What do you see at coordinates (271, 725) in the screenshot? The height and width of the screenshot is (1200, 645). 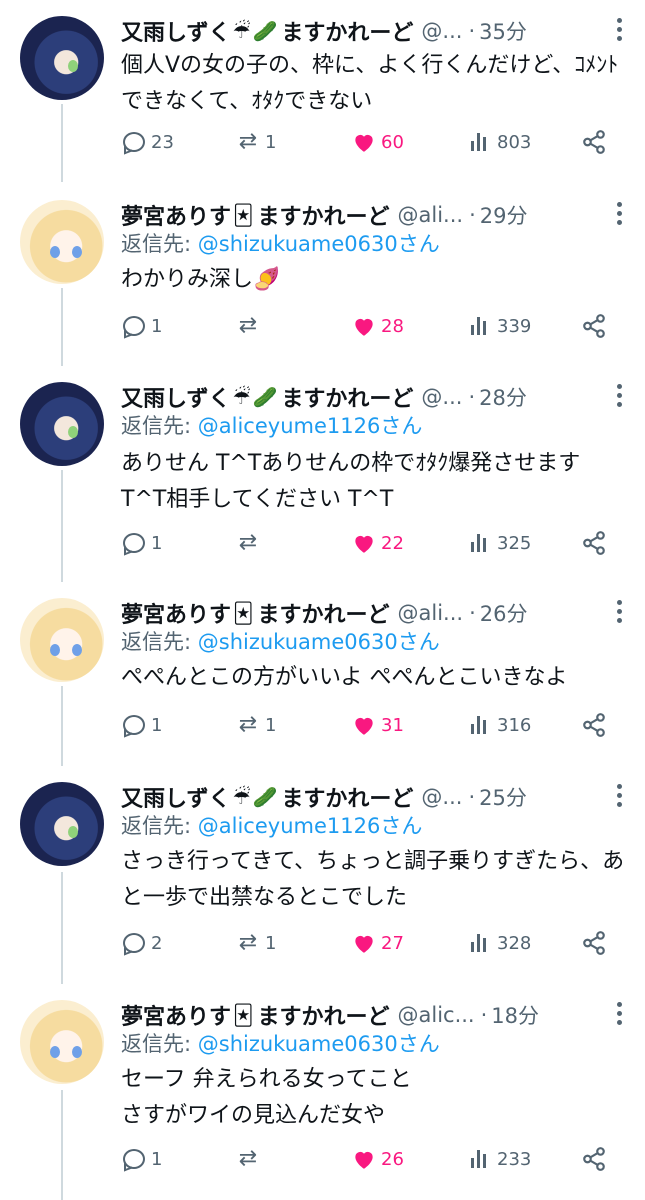 I see `retweet-count: 1` at bounding box center [271, 725].